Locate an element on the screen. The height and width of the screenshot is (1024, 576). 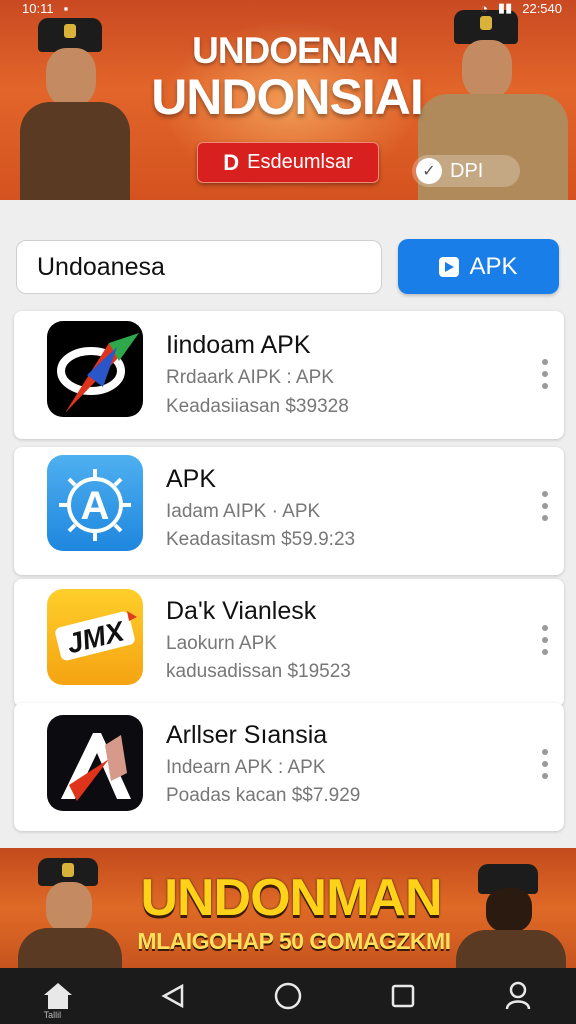
svg-text: A is located at coordinates (95, 506).